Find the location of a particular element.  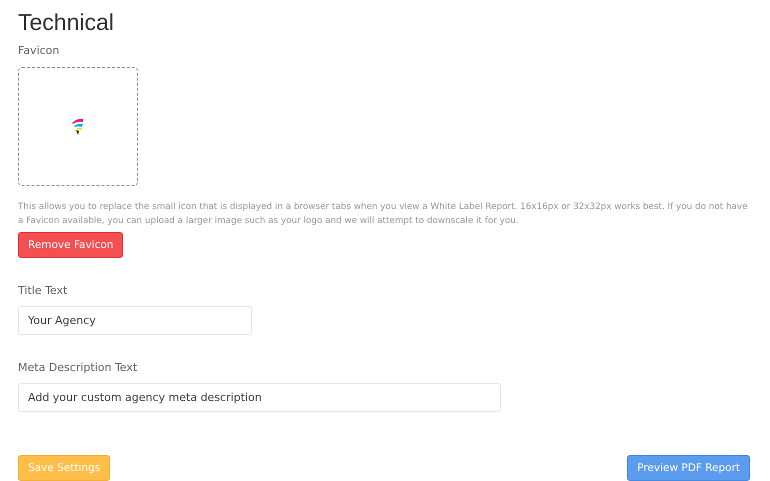

field-label: Favicon is located at coordinates (39, 51).